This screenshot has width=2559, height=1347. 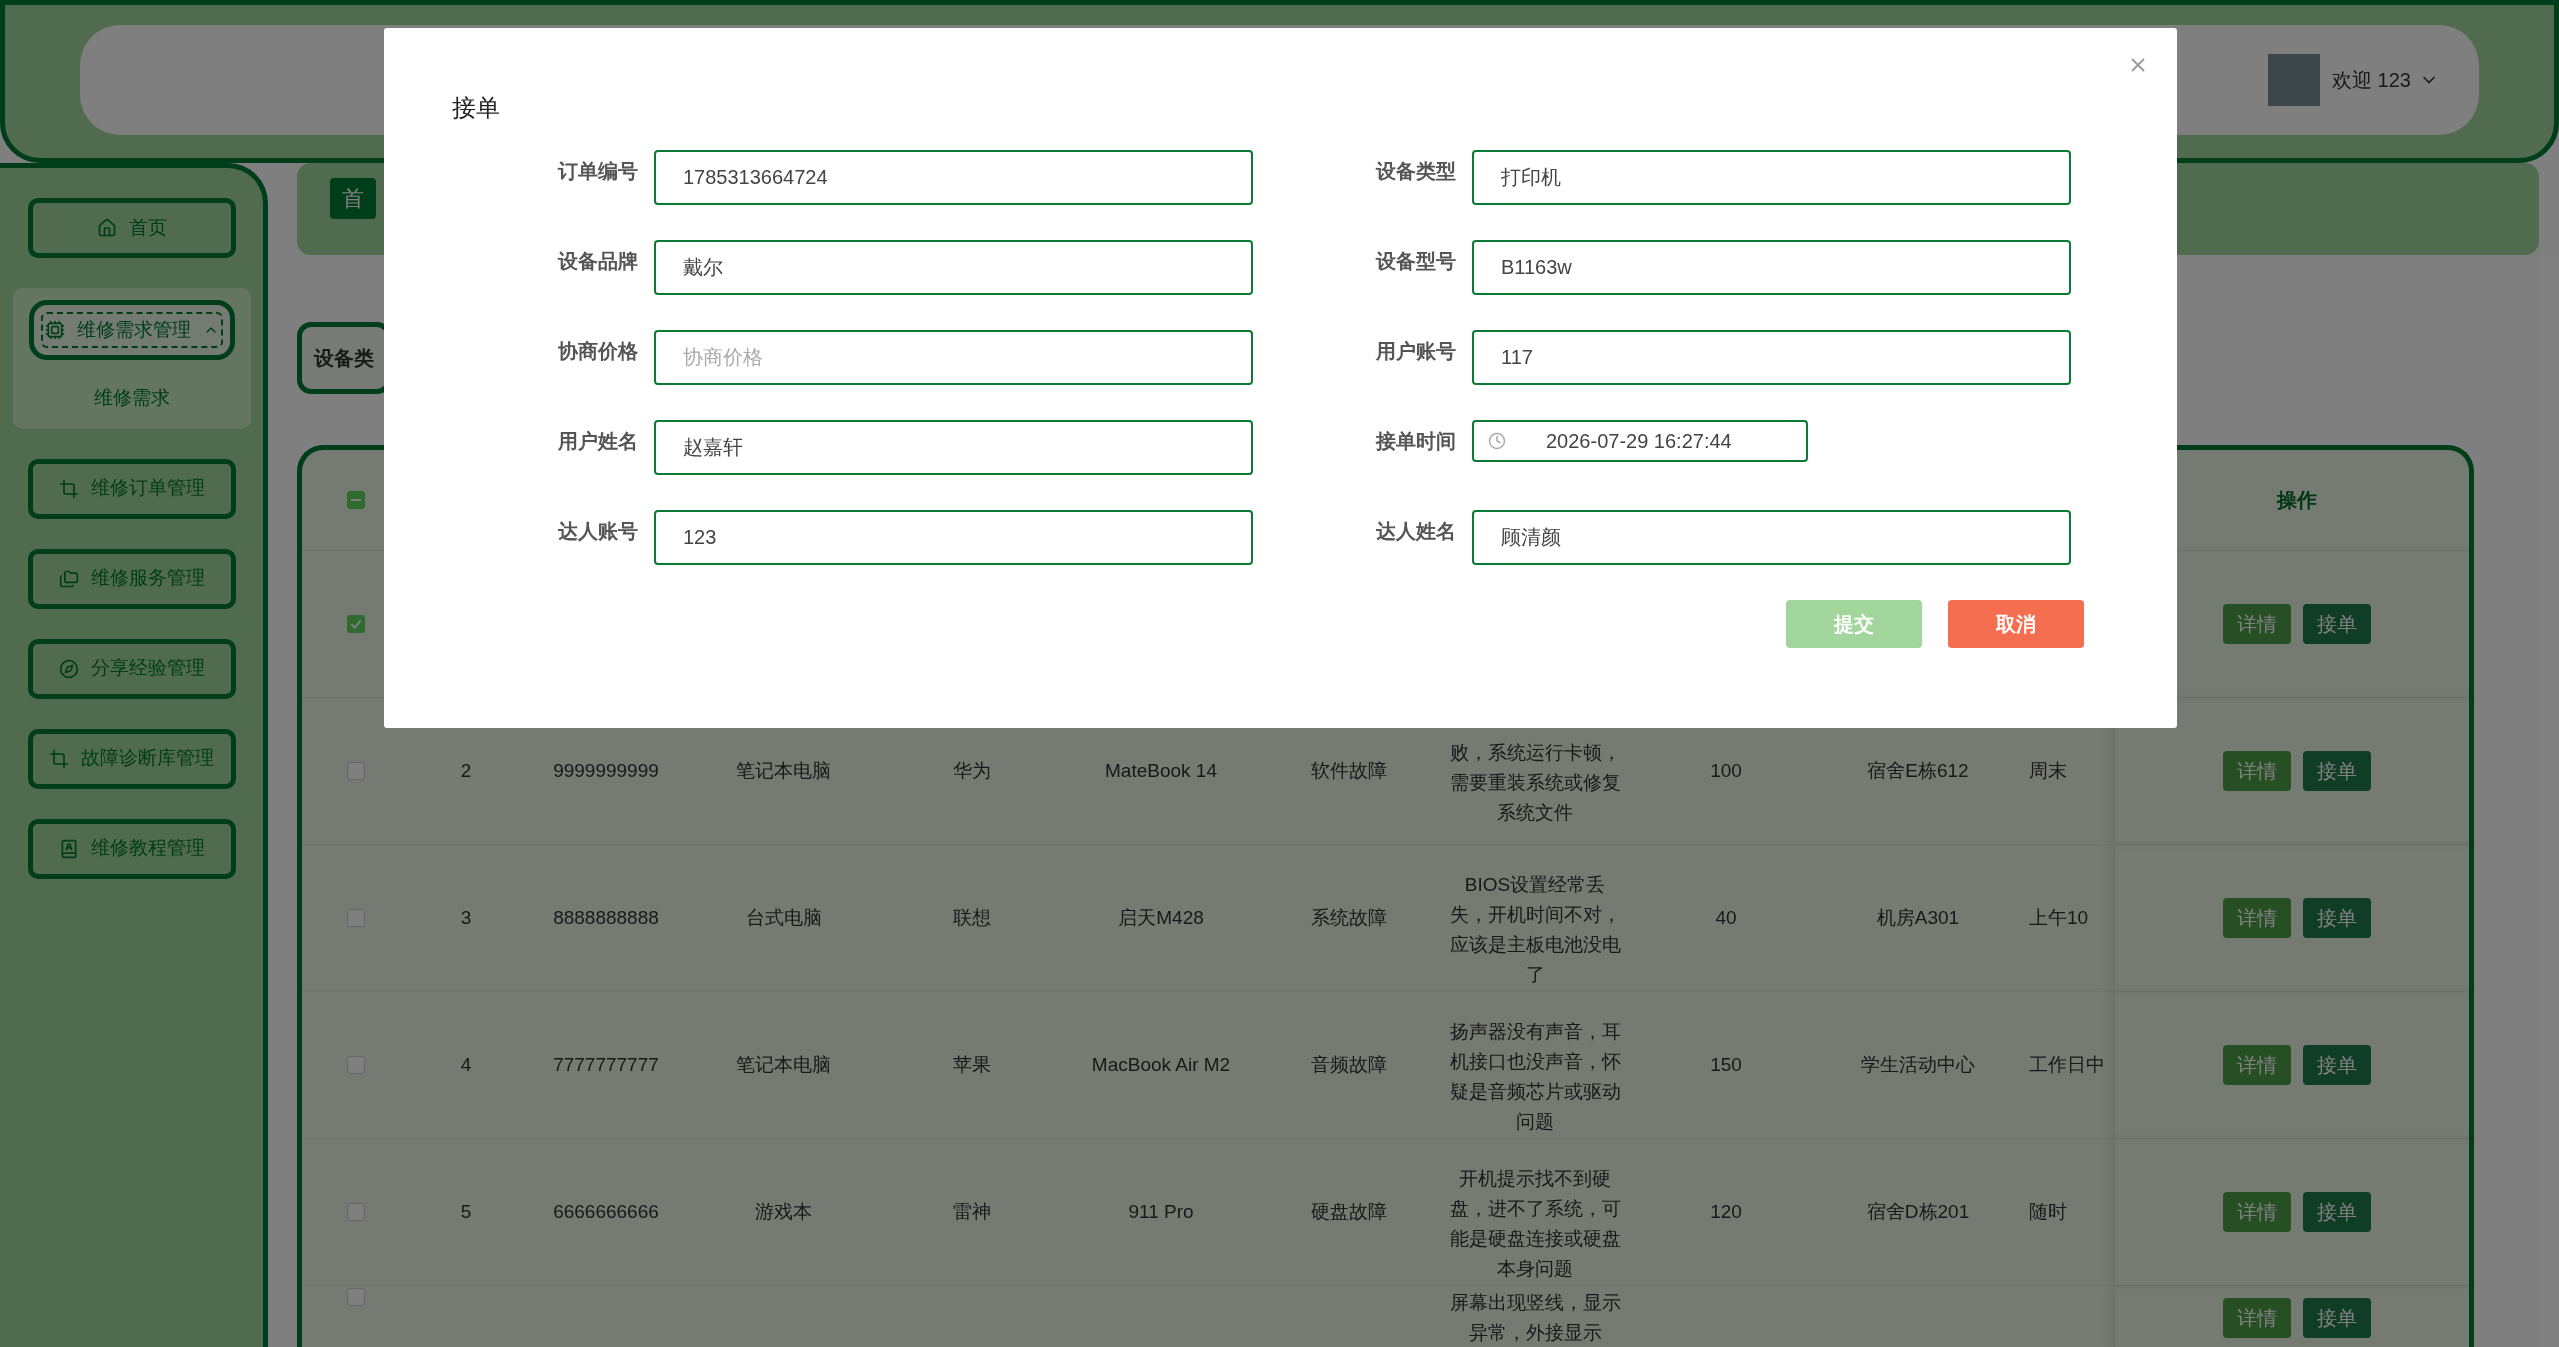 I want to click on table-cell-text: 120, so click(x=1726, y=1211).